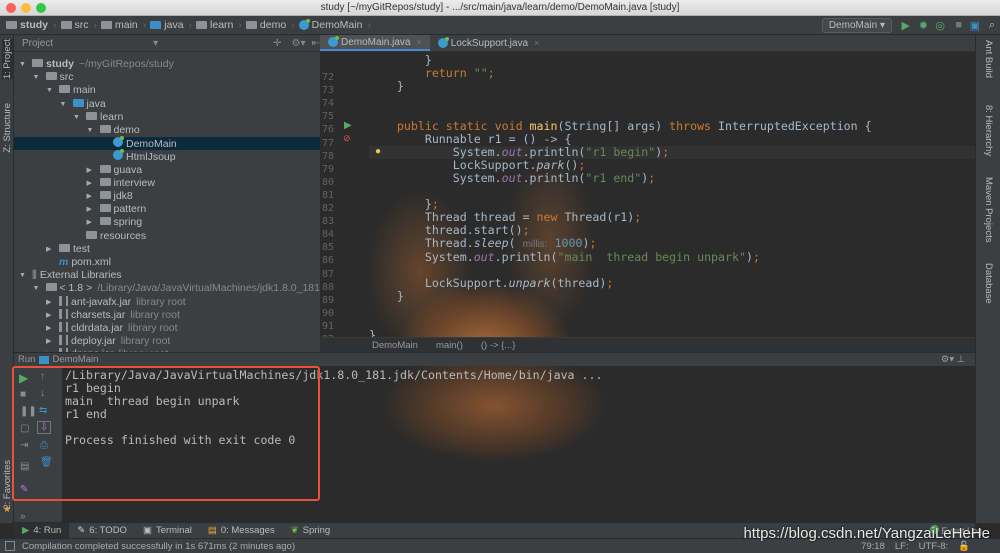  I want to click on minimize-window-button, so click(26, 8).